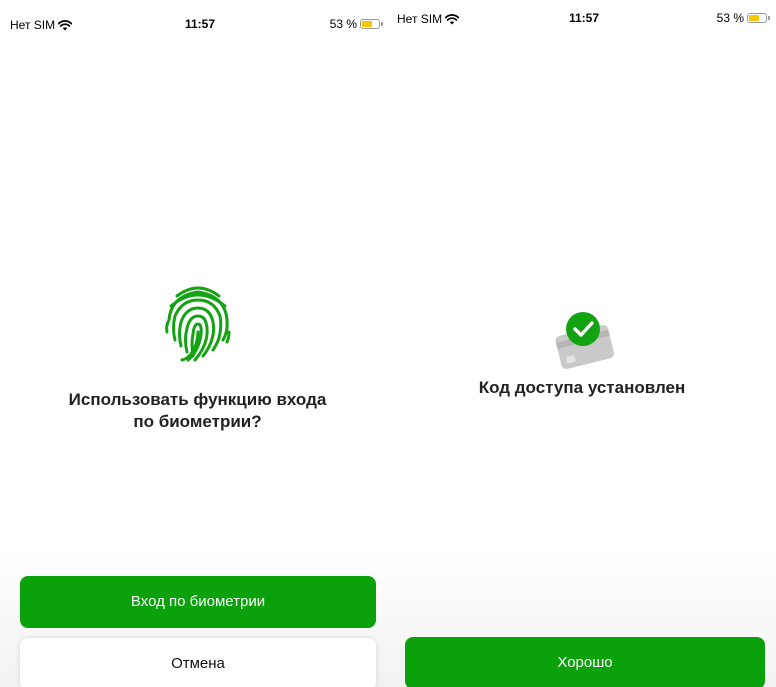  I want to click on prompt-title-line-2: по биометрии?, so click(197, 421).